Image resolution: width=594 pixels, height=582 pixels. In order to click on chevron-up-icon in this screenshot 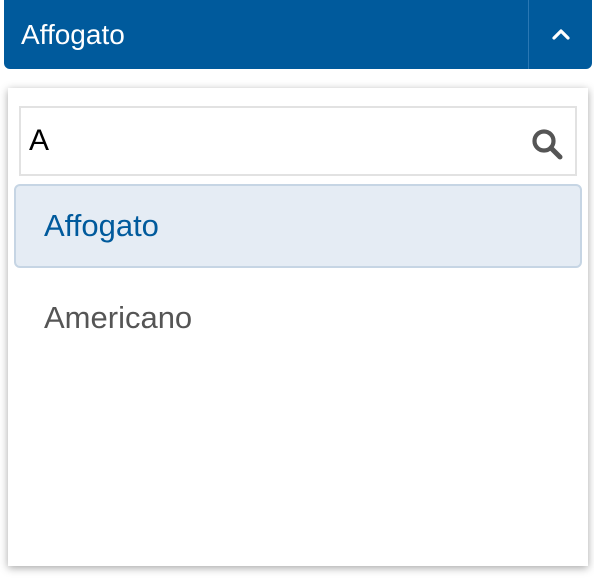, I will do `click(561, 34)`.